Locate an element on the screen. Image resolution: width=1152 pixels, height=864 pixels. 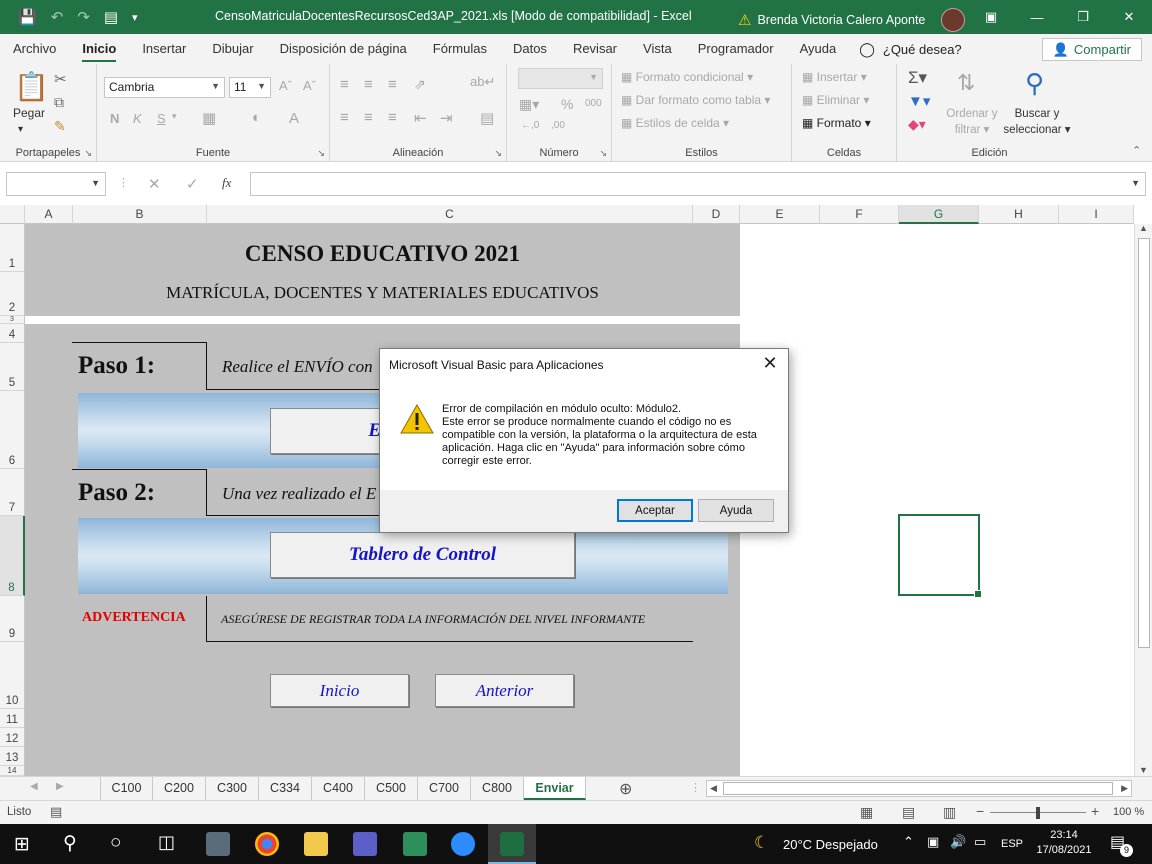
sheet-tab-c500: C500 is located at coordinates (391, 788).